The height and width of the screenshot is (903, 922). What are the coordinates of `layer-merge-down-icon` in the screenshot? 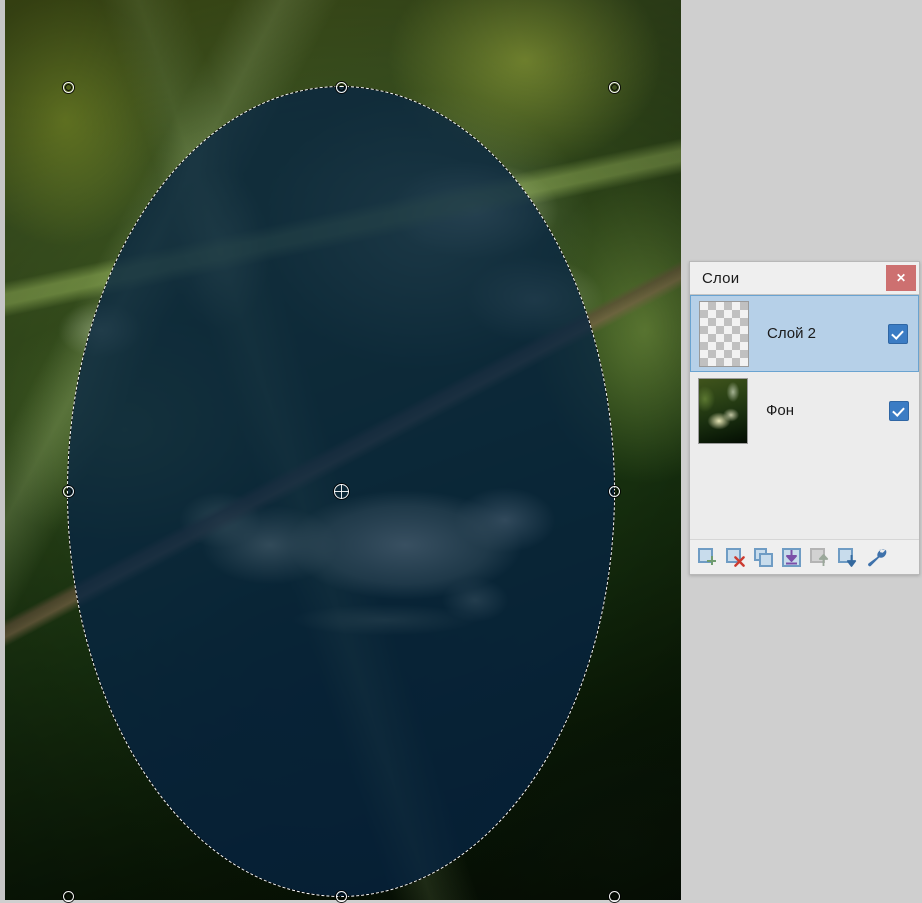 It's located at (791, 557).